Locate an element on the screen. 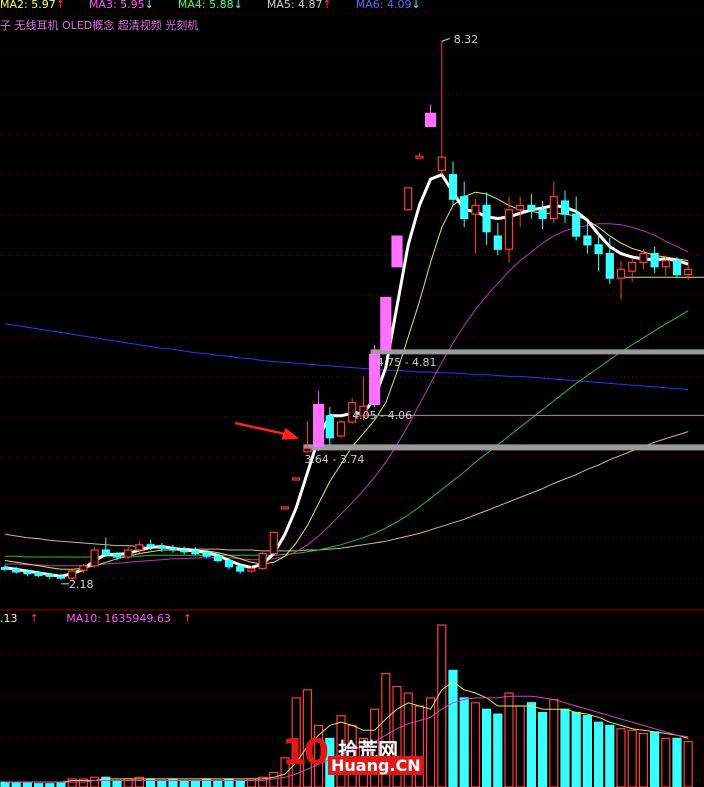 This screenshot has width=704, height=787. watermark-logo: 10 拾荒网 Huang.CN is located at coordinates (353, 757).